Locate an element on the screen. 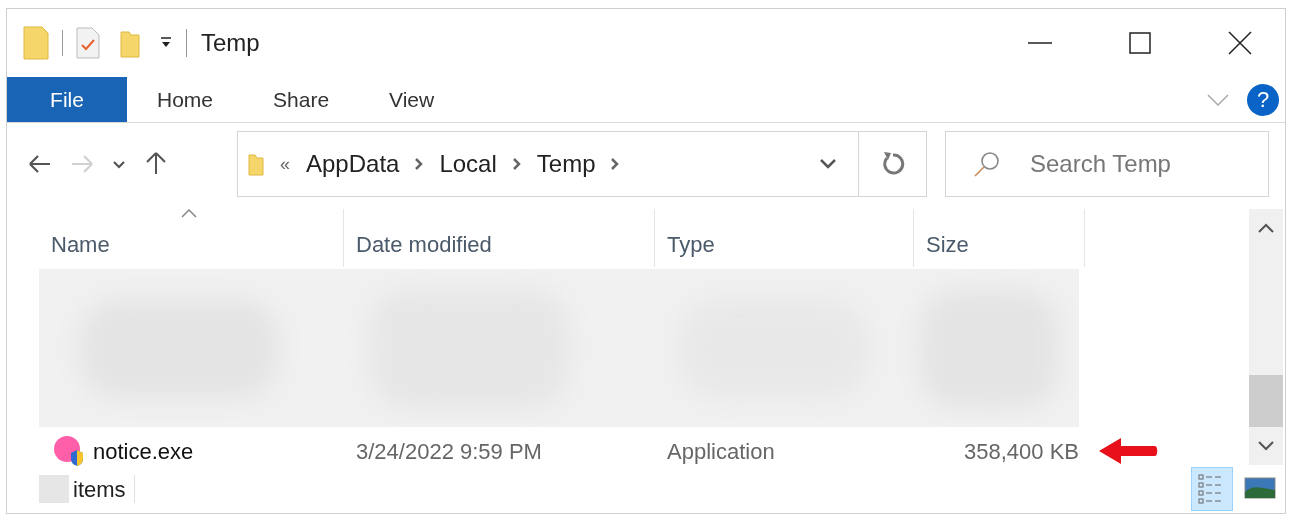 The height and width of the screenshot is (514, 1290). table-cell-text: Application is located at coordinates (721, 451).